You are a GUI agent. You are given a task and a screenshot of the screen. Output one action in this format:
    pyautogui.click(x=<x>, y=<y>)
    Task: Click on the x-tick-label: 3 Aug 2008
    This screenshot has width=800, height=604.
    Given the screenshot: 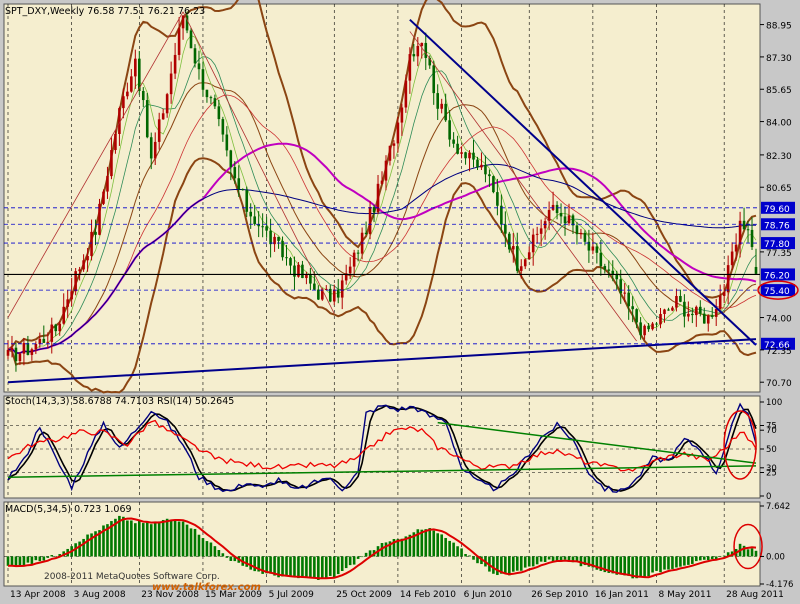 What is the action you would take?
    pyautogui.click(x=100, y=595)
    